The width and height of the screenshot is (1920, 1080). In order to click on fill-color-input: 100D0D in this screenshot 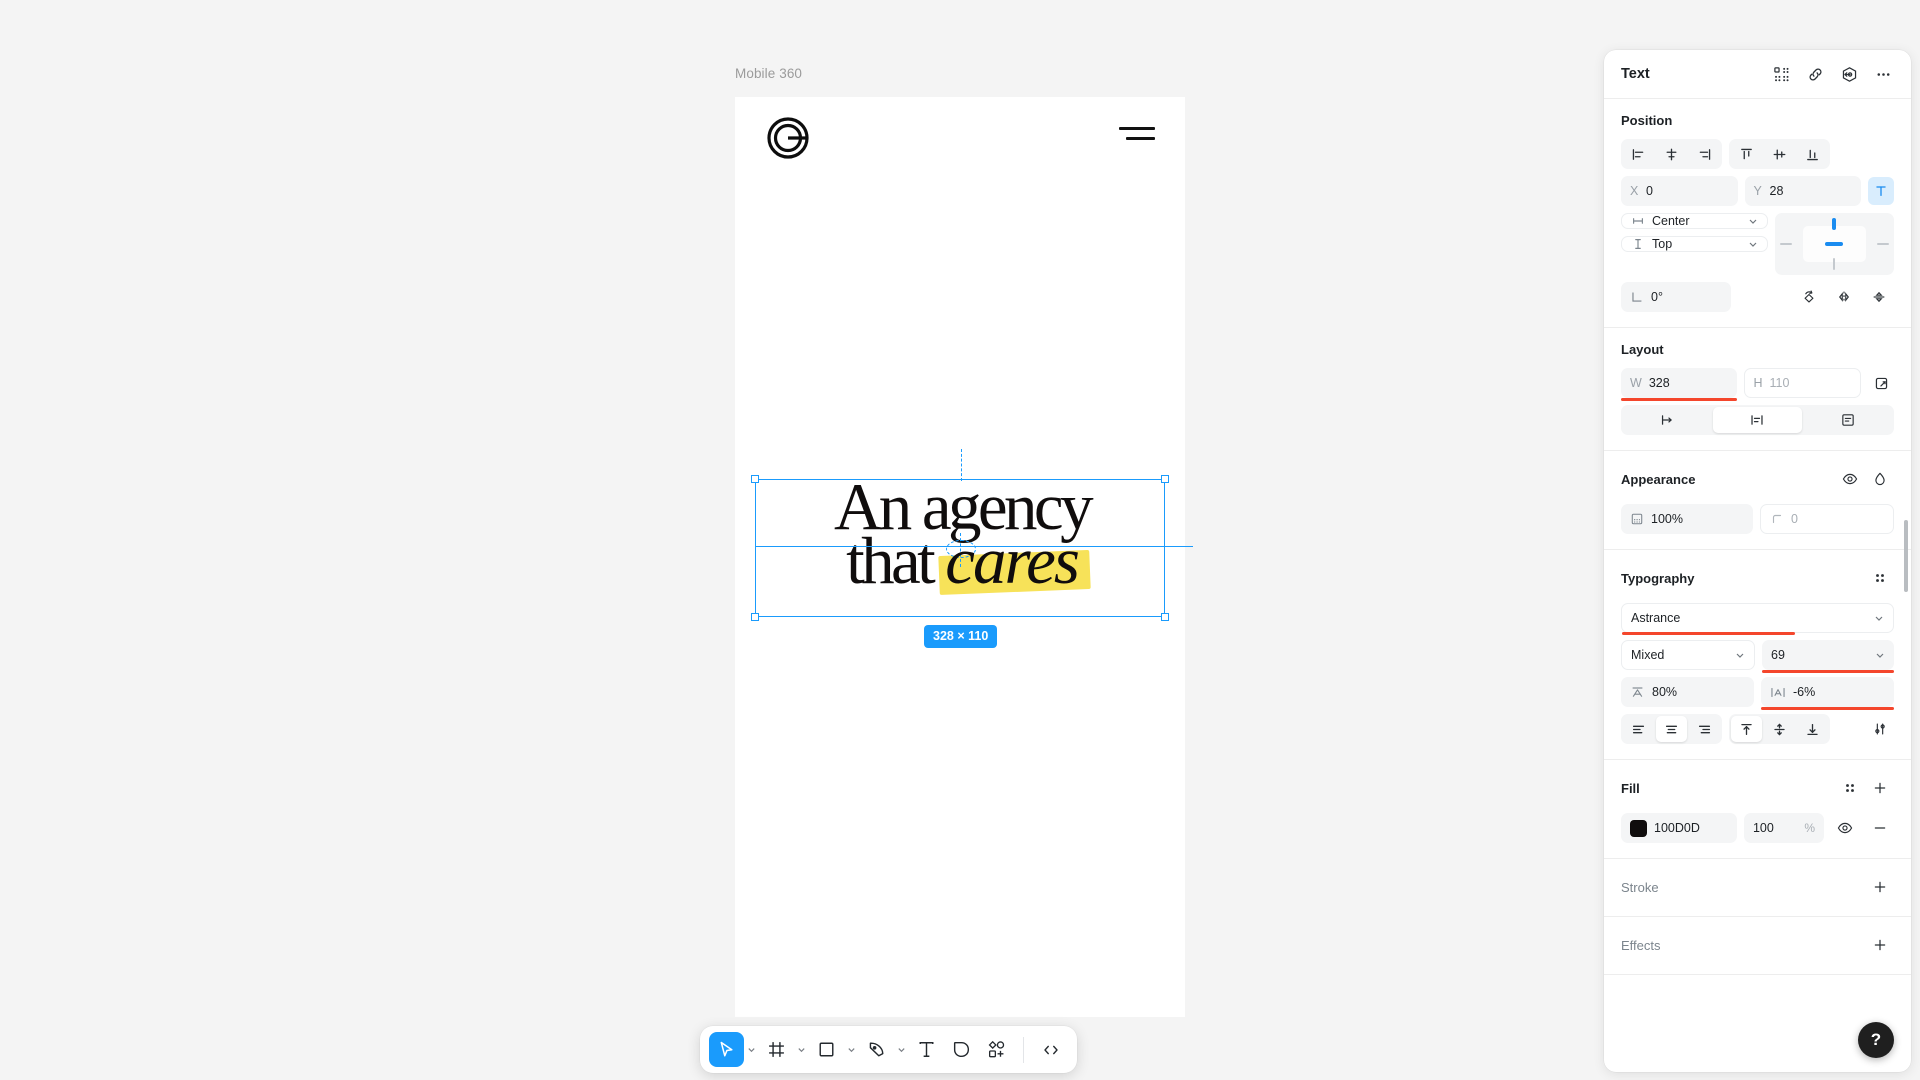, I will do `click(1679, 828)`.